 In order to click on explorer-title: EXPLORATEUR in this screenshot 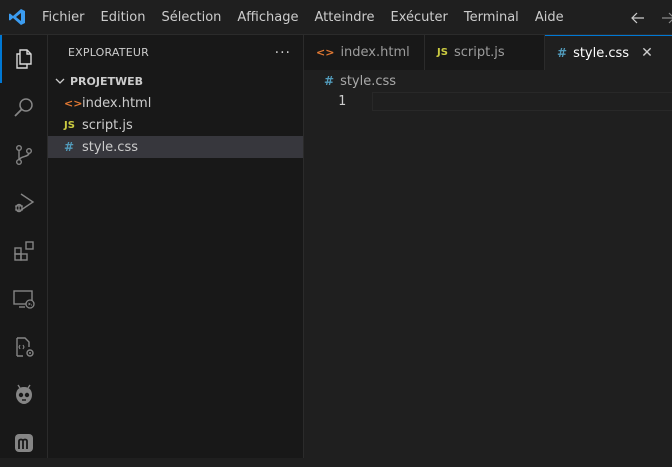, I will do `click(108, 52)`.